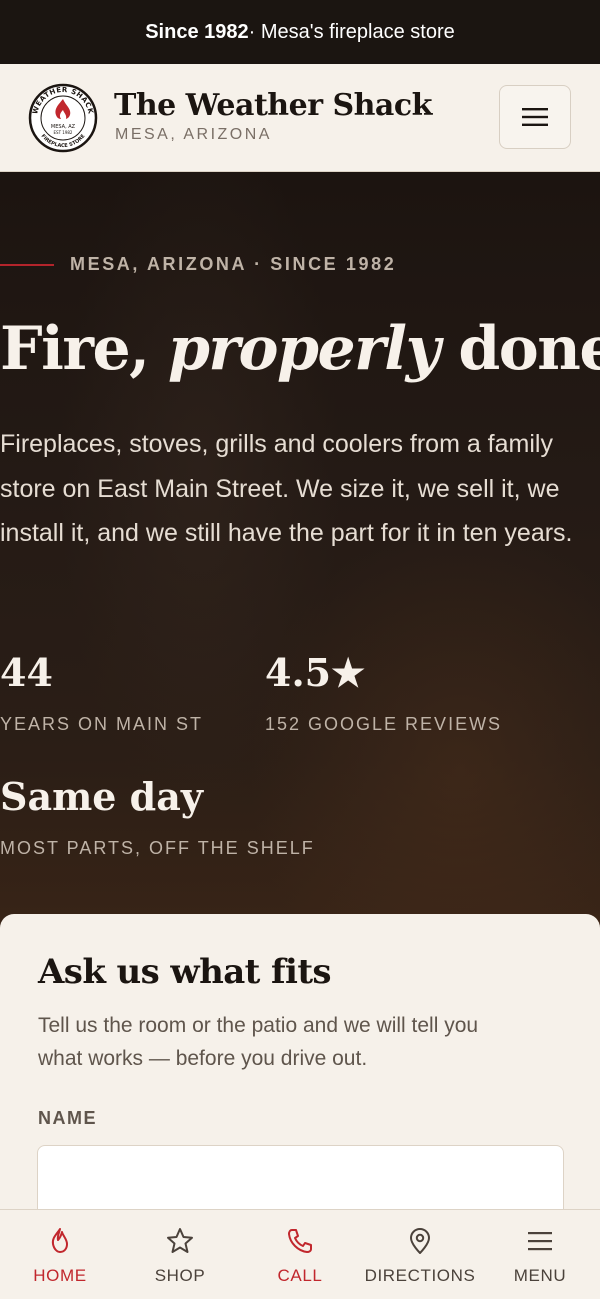 The image size is (600, 1299). I want to click on flame-icon, so click(59, 1240).